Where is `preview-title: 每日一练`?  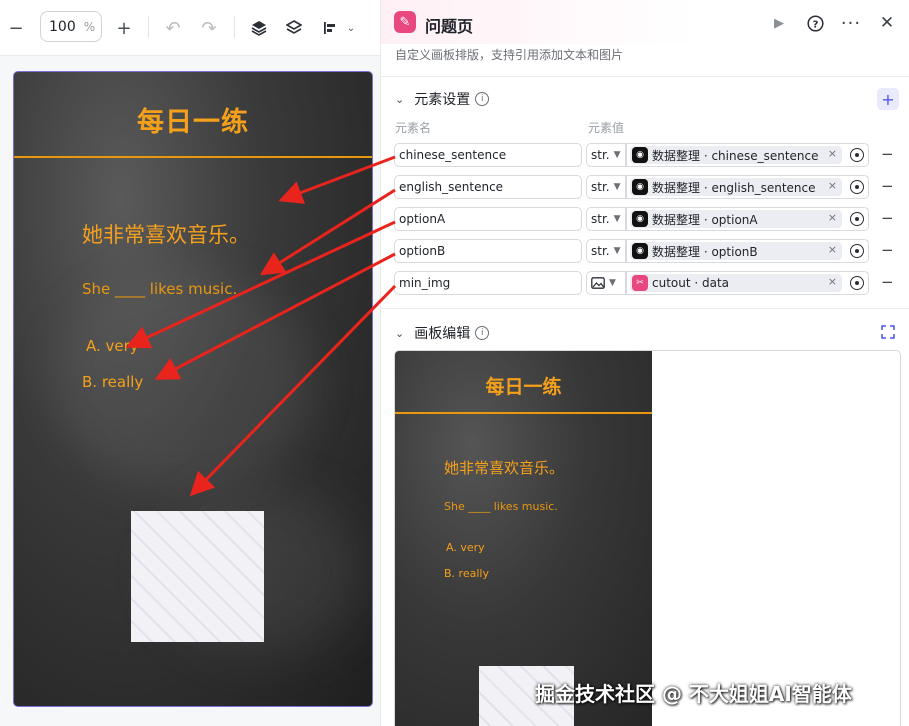
preview-title: 每日一练 is located at coordinates (523, 387).